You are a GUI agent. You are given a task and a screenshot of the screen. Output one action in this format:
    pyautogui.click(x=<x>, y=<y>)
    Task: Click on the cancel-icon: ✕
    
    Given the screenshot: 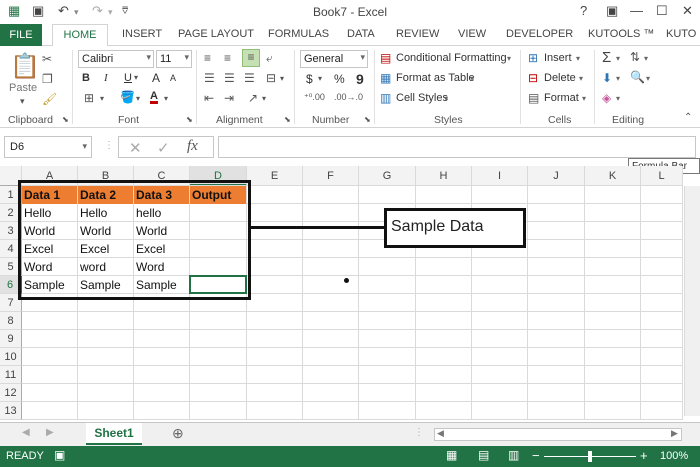 What is the action you would take?
    pyautogui.click(x=135, y=148)
    